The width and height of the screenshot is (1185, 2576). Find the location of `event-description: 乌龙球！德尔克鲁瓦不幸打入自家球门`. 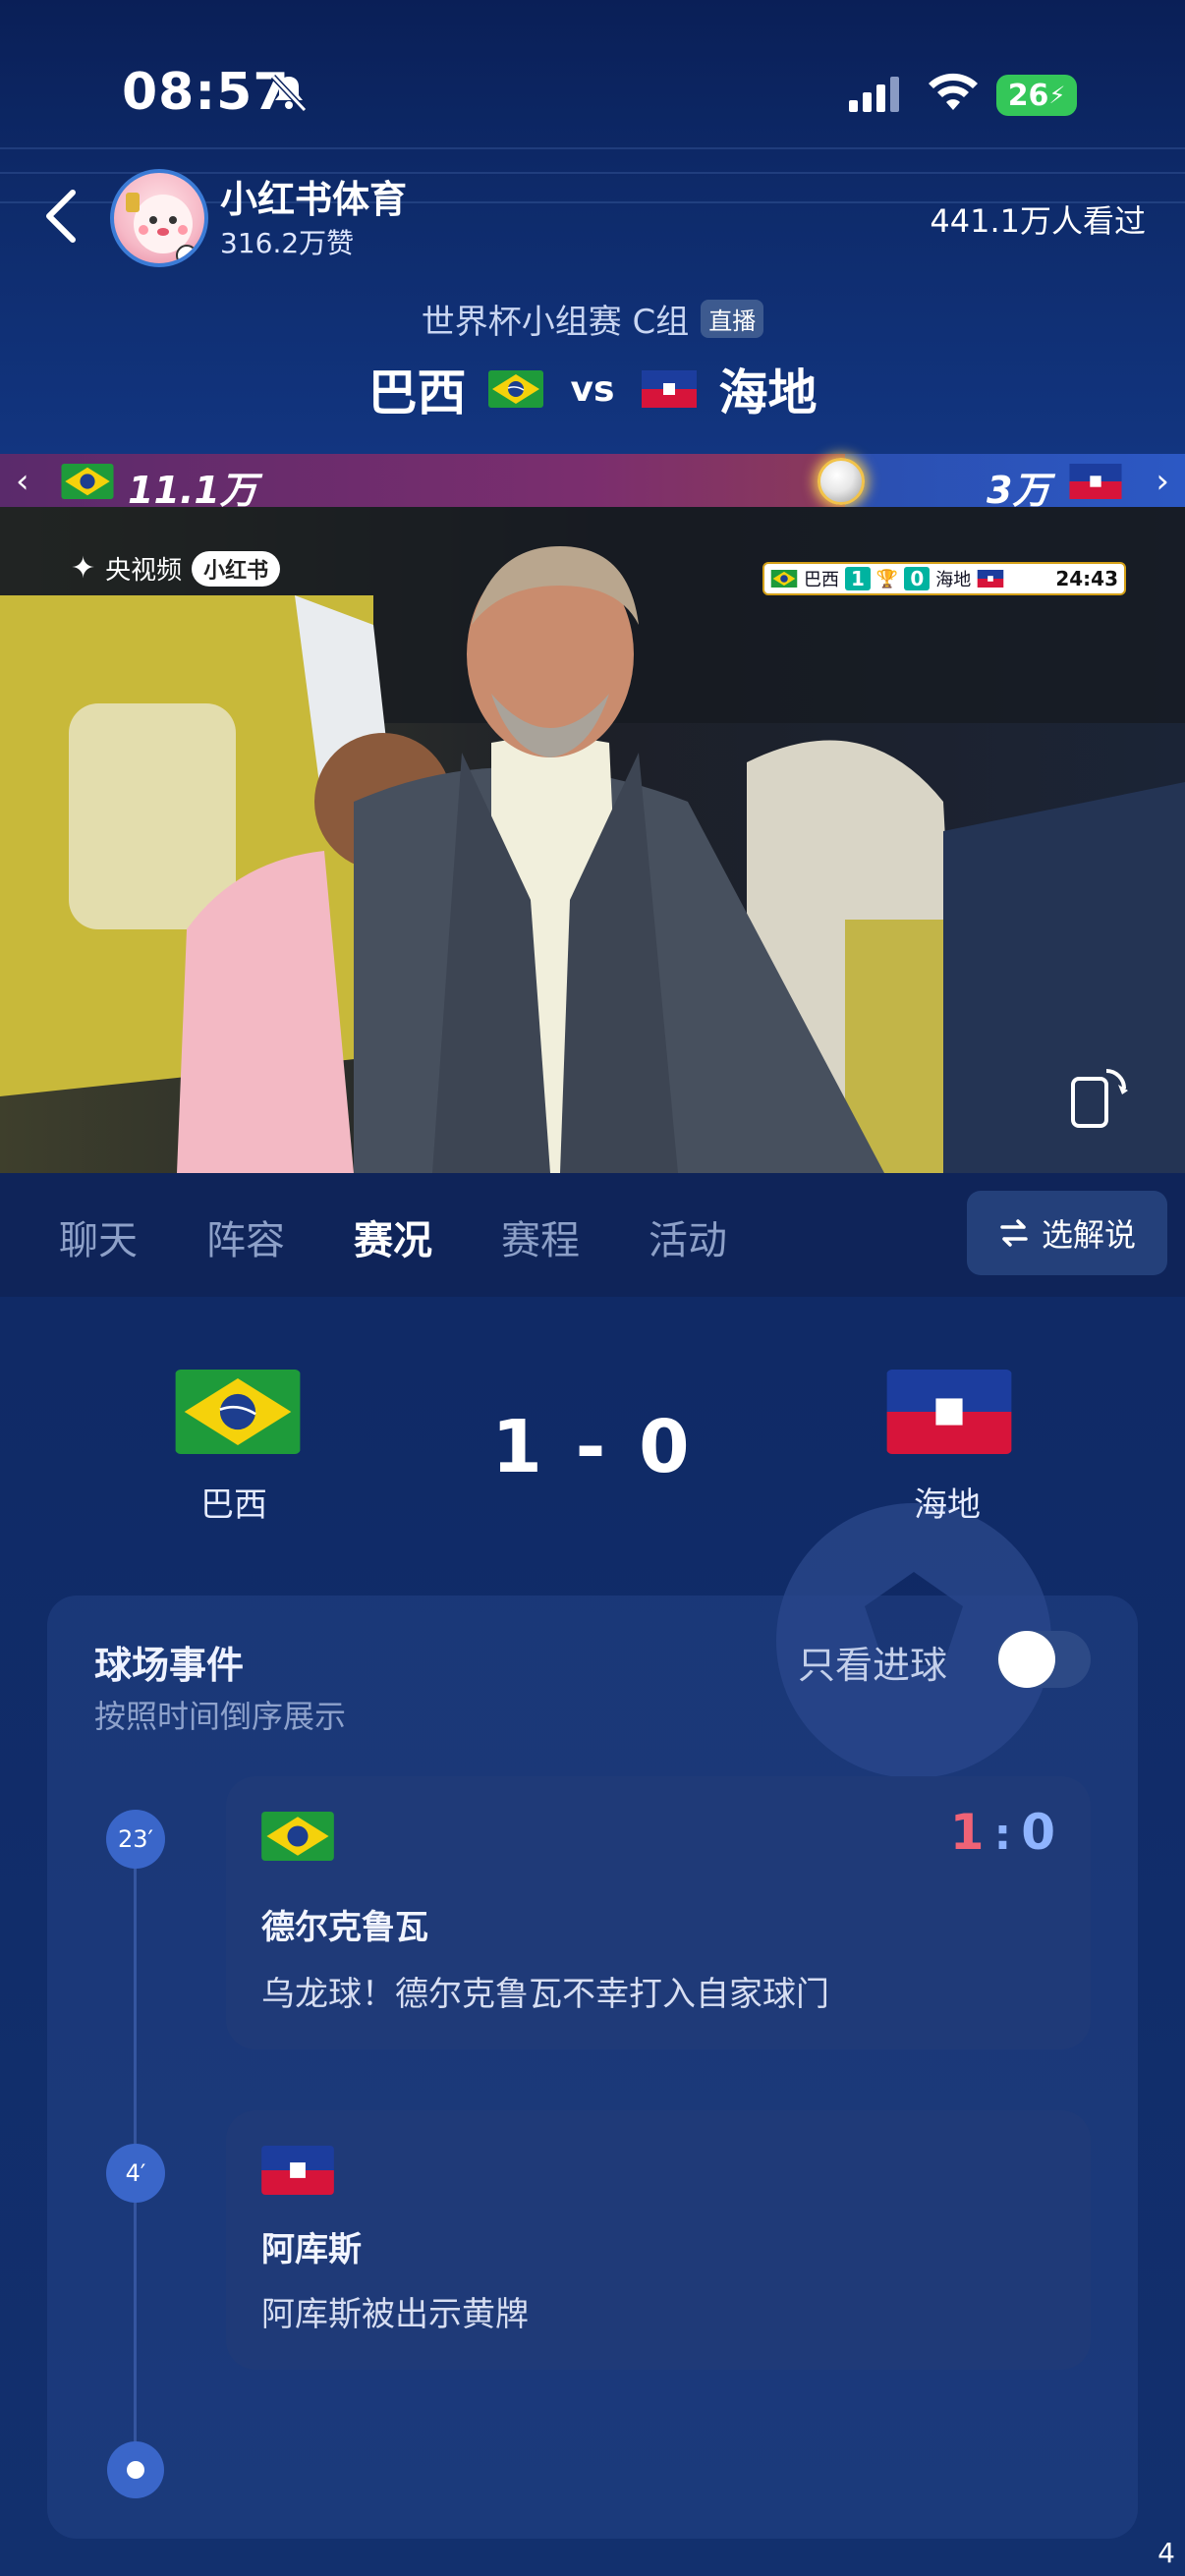

event-description: 乌龙球！德尔克鲁瓦不幸打入自家球门 is located at coordinates (545, 1994).